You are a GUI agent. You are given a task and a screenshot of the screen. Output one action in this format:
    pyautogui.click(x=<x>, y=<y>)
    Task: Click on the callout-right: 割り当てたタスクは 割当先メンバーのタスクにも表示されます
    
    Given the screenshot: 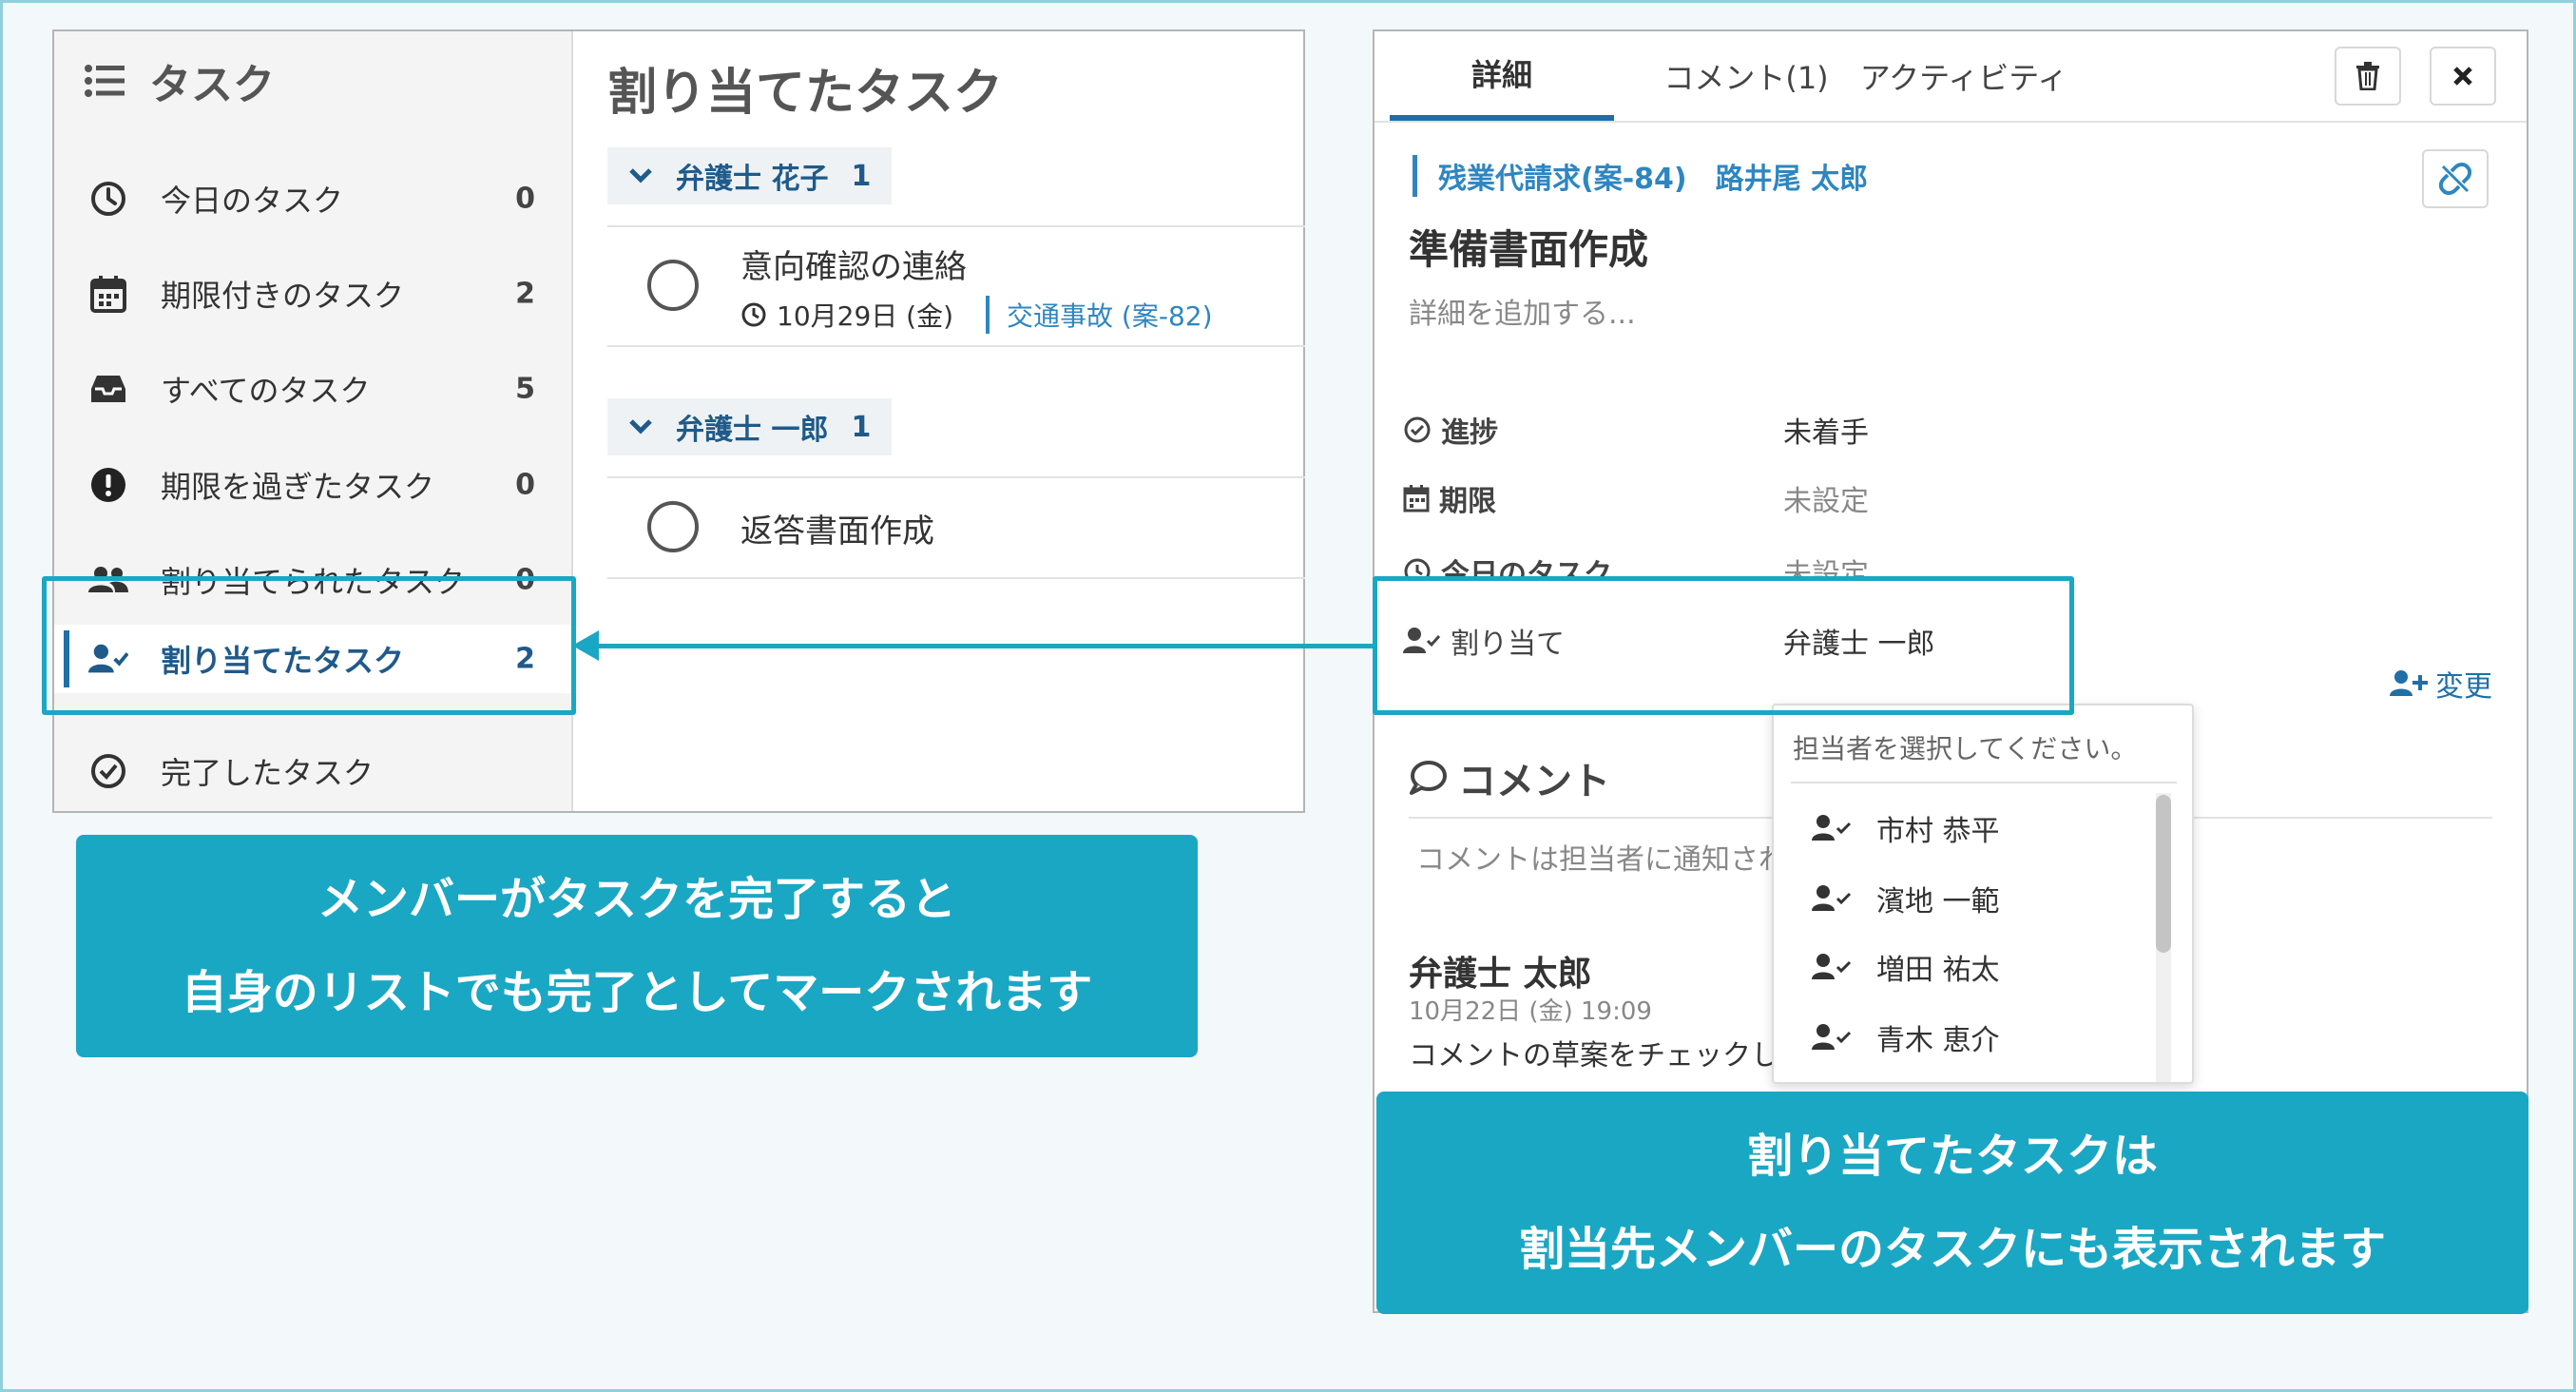 What is the action you would take?
    pyautogui.click(x=1952, y=1203)
    